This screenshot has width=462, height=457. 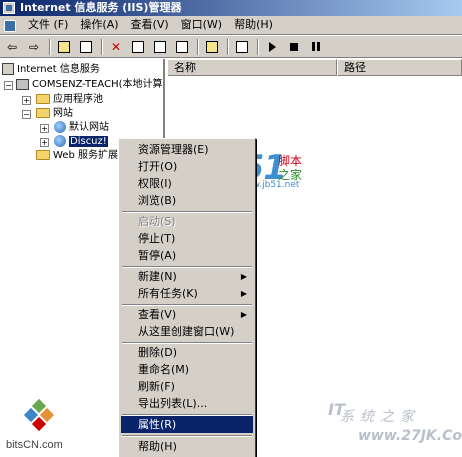 I want to click on menu-item-start: 启动(S), so click(x=187, y=221).